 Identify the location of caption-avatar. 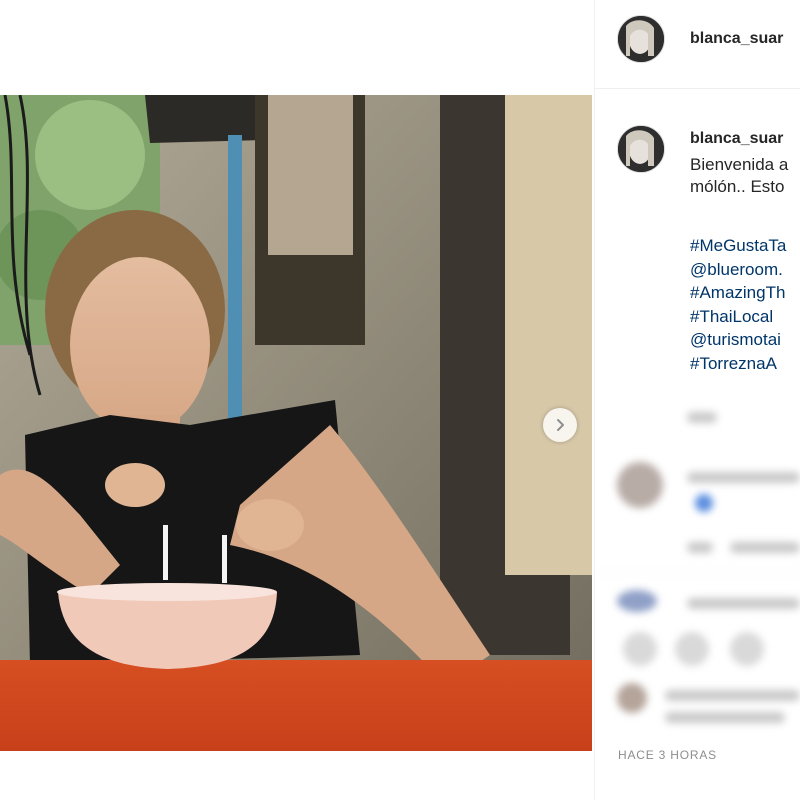
(641, 149).